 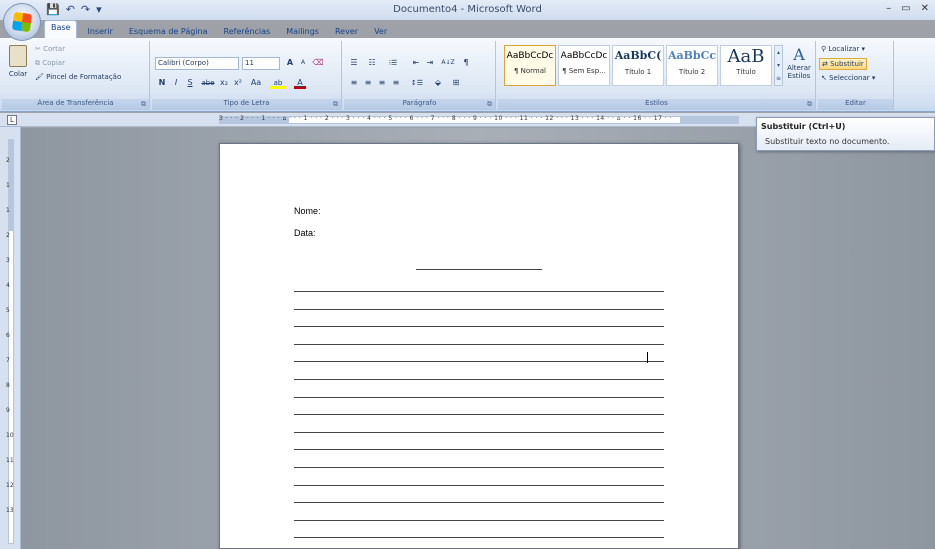 What do you see at coordinates (692, 65) in the screenshot?
I see `style-heading-2: AaBbCc Título 2` at bounding box center [692, 65].